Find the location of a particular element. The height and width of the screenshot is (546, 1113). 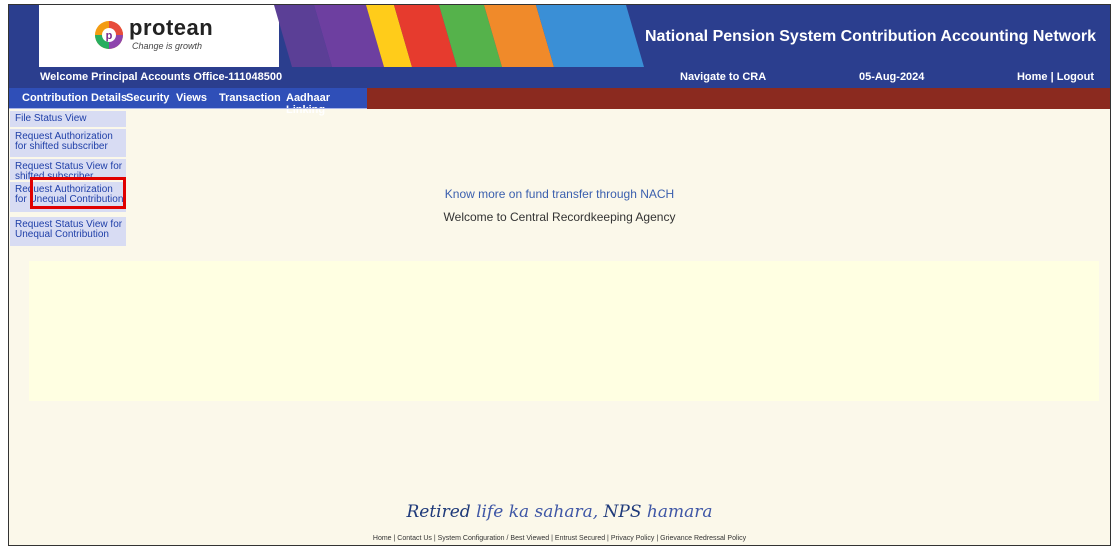

logo: p protean Change is growth is located at coordinates (159, 36).